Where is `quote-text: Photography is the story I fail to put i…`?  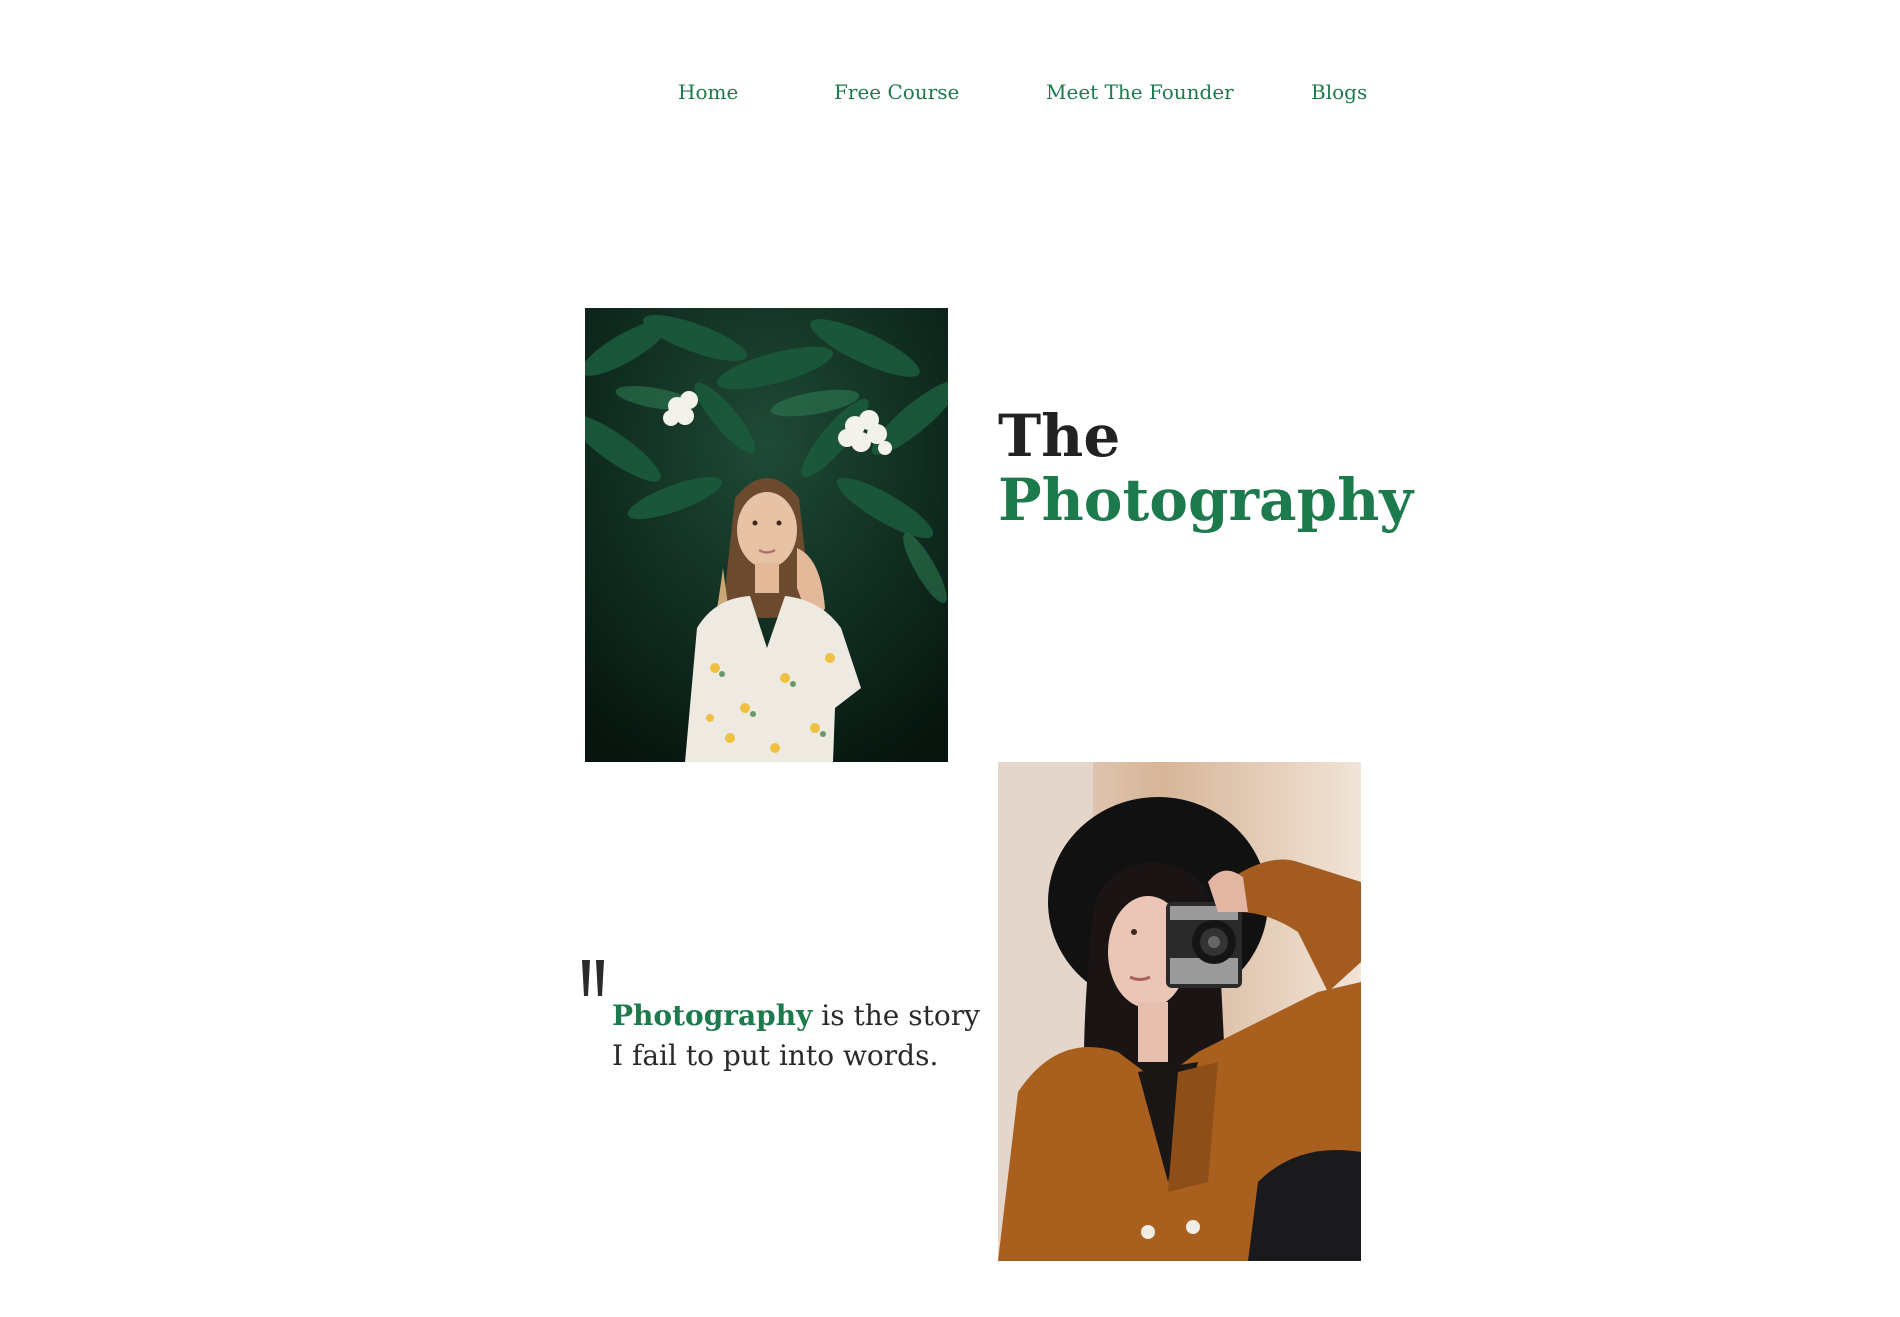
quote-text: Photography is the story I fail to put i… is located at coordinates (796, 1036).